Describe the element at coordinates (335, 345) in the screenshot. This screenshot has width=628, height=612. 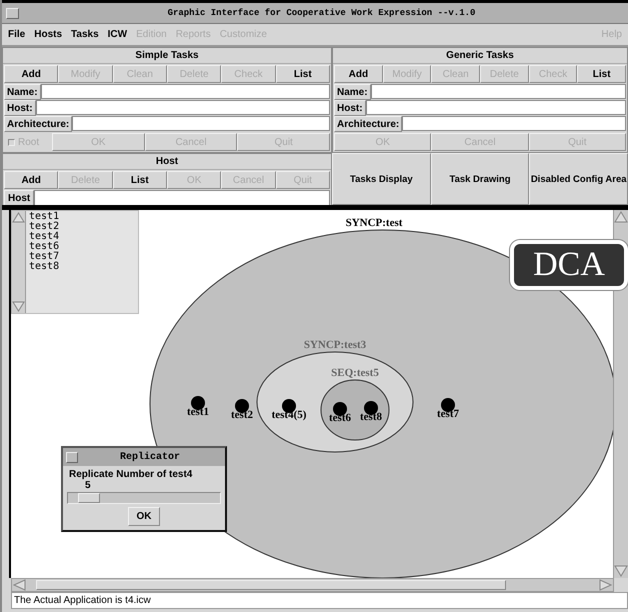
I see `group-label: SYNCP:test3` at that location.